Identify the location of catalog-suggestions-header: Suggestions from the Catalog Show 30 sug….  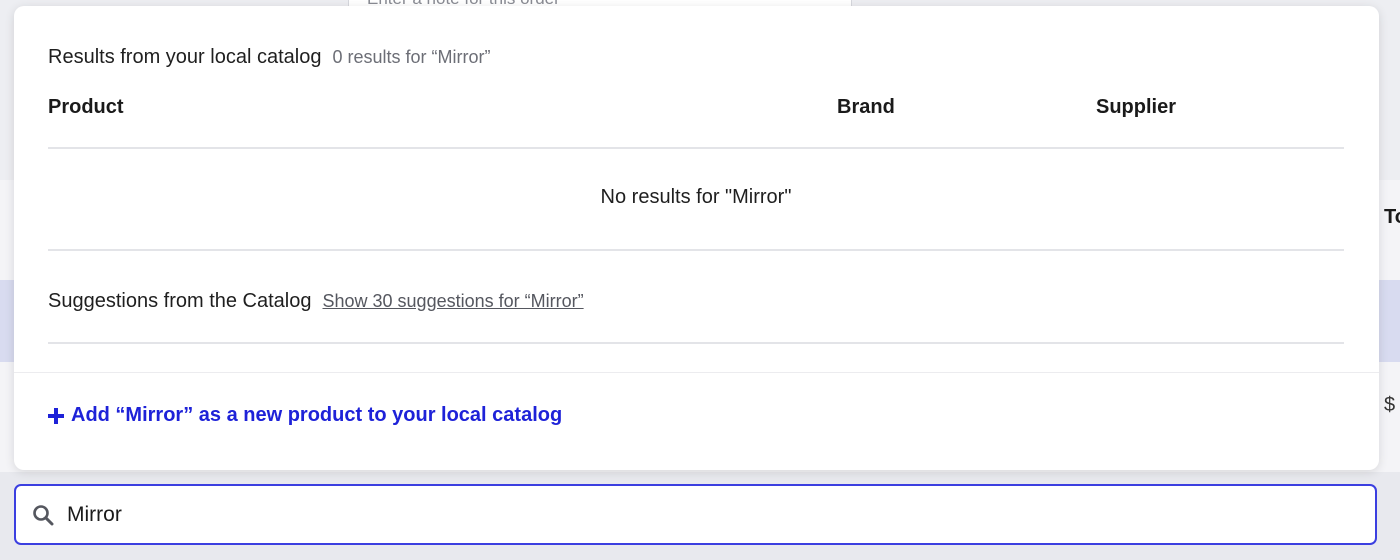
(316, 301).